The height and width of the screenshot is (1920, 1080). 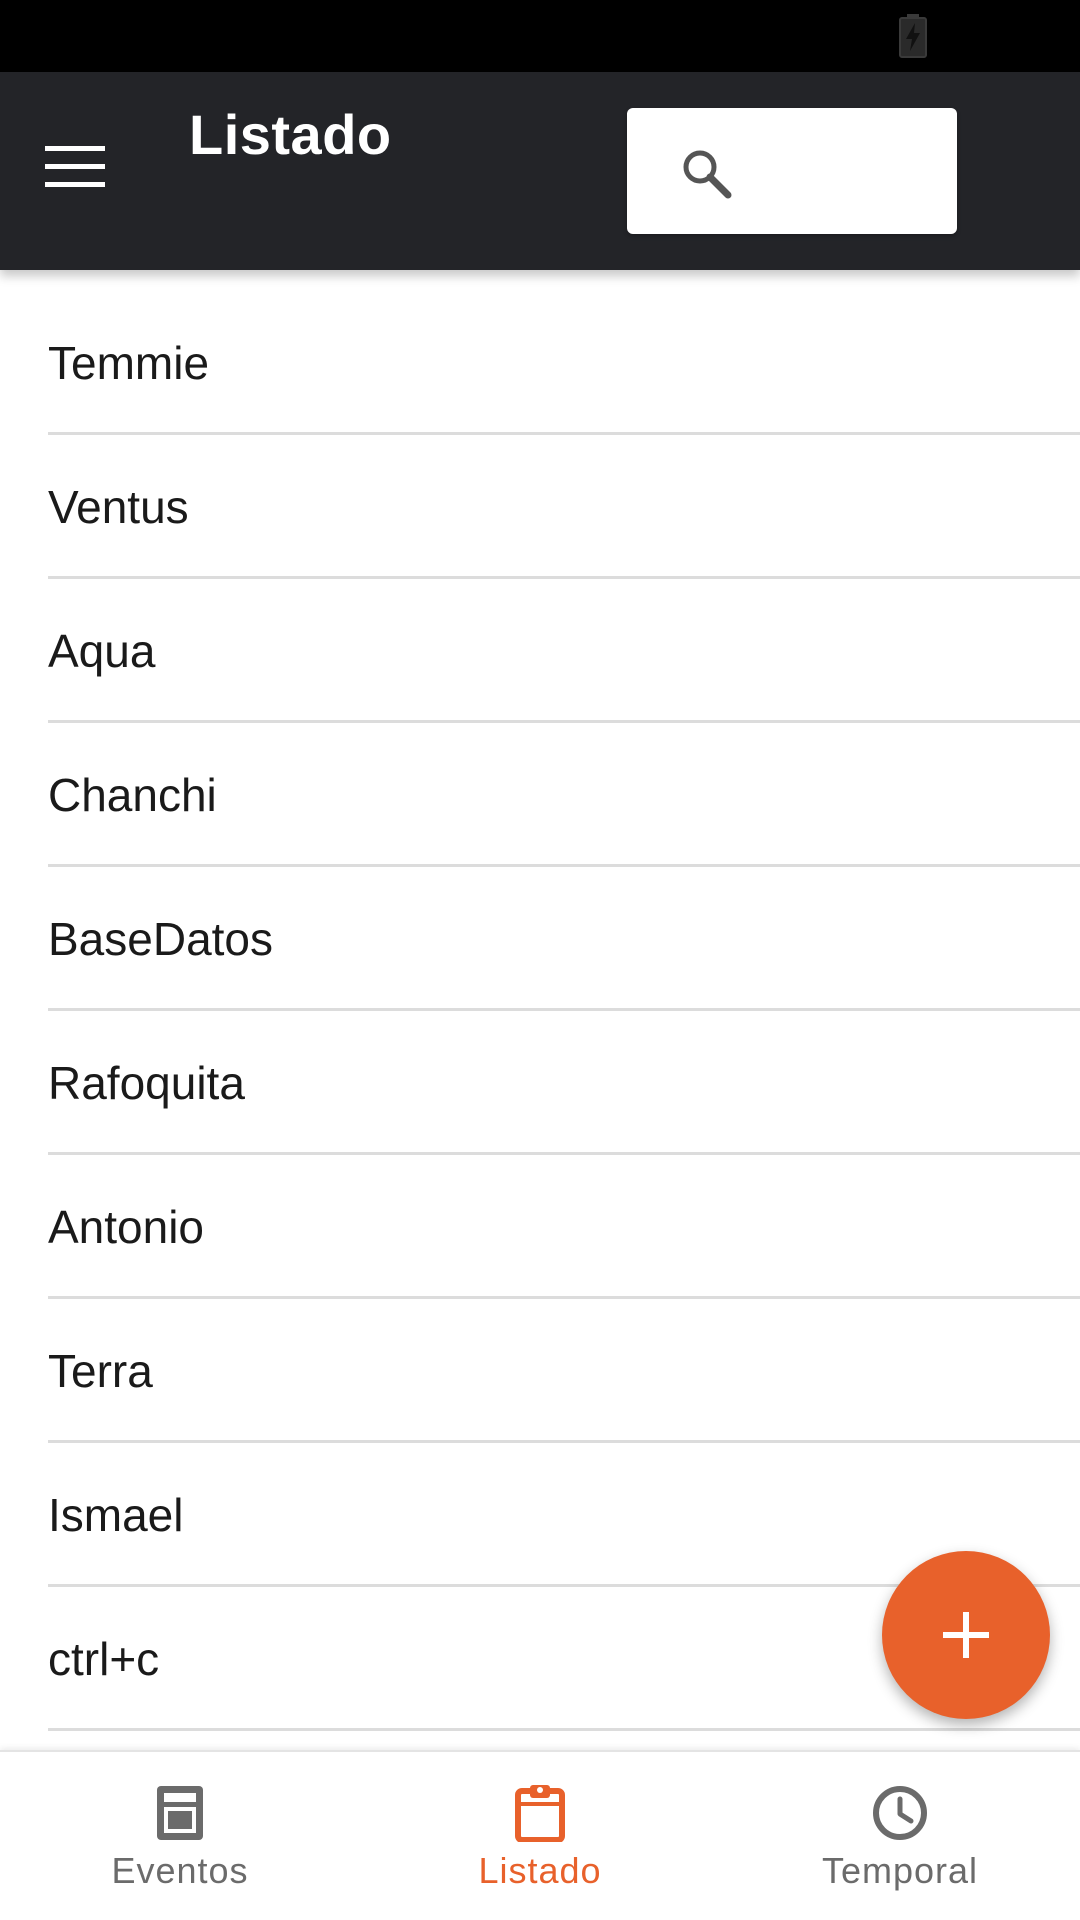 What do you see at coordinates (564, 1371) in the screenshot?
I see `list-item: Terra` at bounding box center [564, 1371].